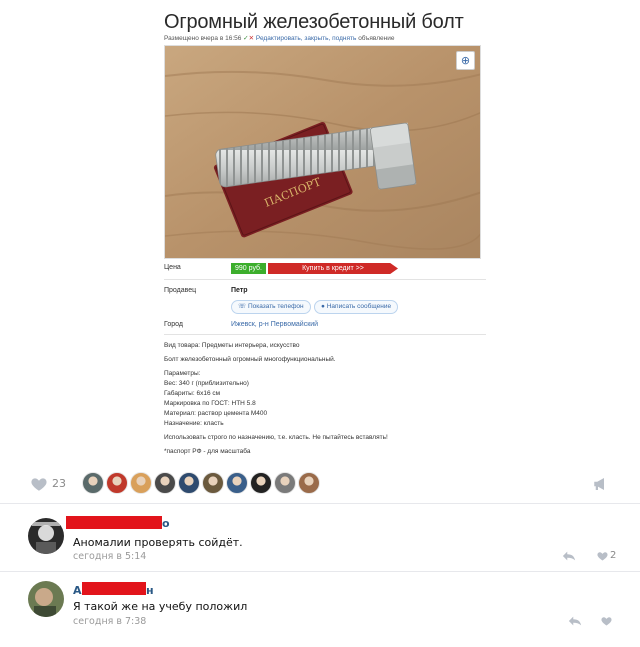 This screenshot has width=640, height=647. What do you see at coordinates (274, 324) in the screenshot?
I see `city-link: Ижевск, р-н Первомайский` at bounding box center [274, 324].